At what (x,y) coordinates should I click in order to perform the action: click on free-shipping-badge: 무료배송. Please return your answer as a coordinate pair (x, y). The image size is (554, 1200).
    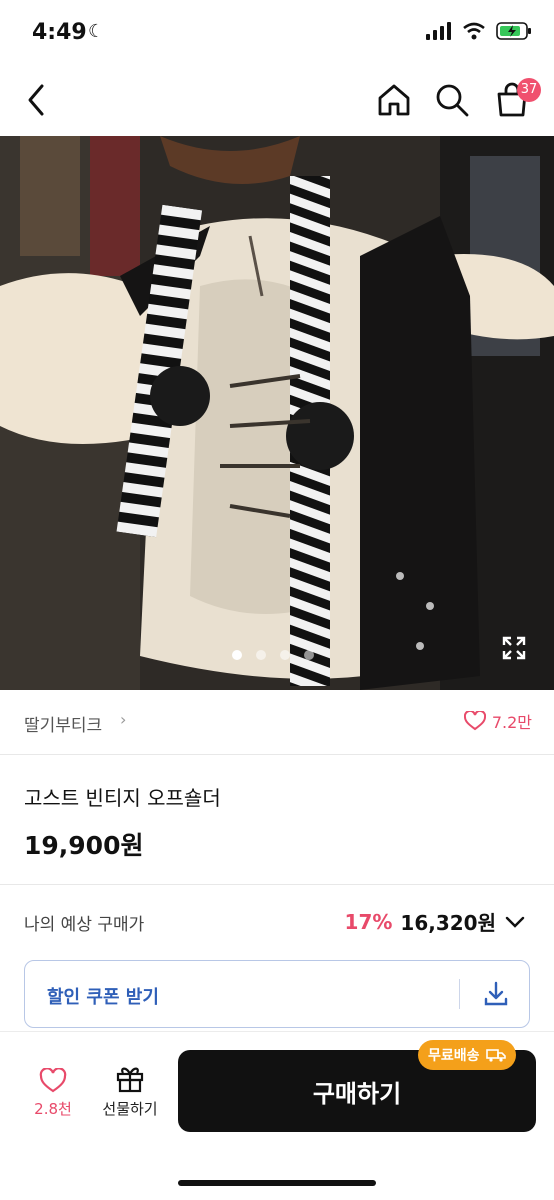
    Looking at the image, I should click on (467, 1055).